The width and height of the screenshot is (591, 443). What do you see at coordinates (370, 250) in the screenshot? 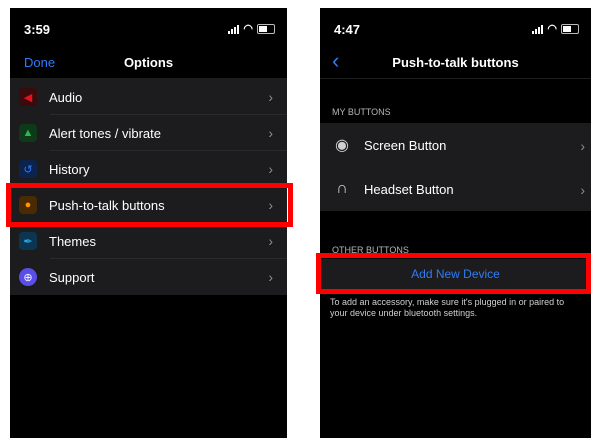
I see `section-header-other-buttons: OTHER BUTTONS` at bounding box center [370, 250].